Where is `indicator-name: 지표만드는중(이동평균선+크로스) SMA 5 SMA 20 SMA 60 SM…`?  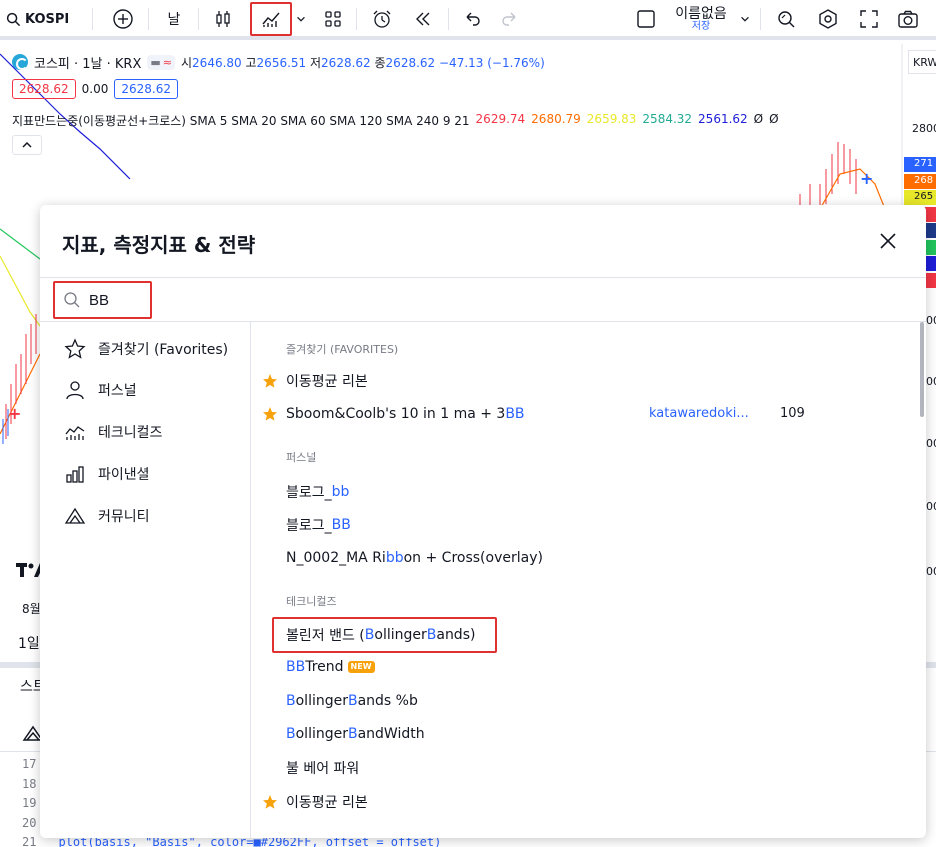 indicator-name: 지표만드는중(이동평균선+크로스) SMA 5 SMA 20 SMA 60 SM… is located at coordinates (241, 121).